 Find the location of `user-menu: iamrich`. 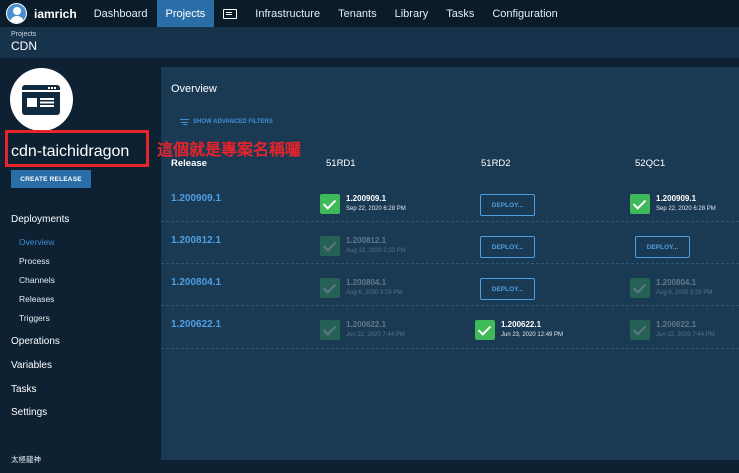

user-menu: iamrich is located at coordinates (42, 13).